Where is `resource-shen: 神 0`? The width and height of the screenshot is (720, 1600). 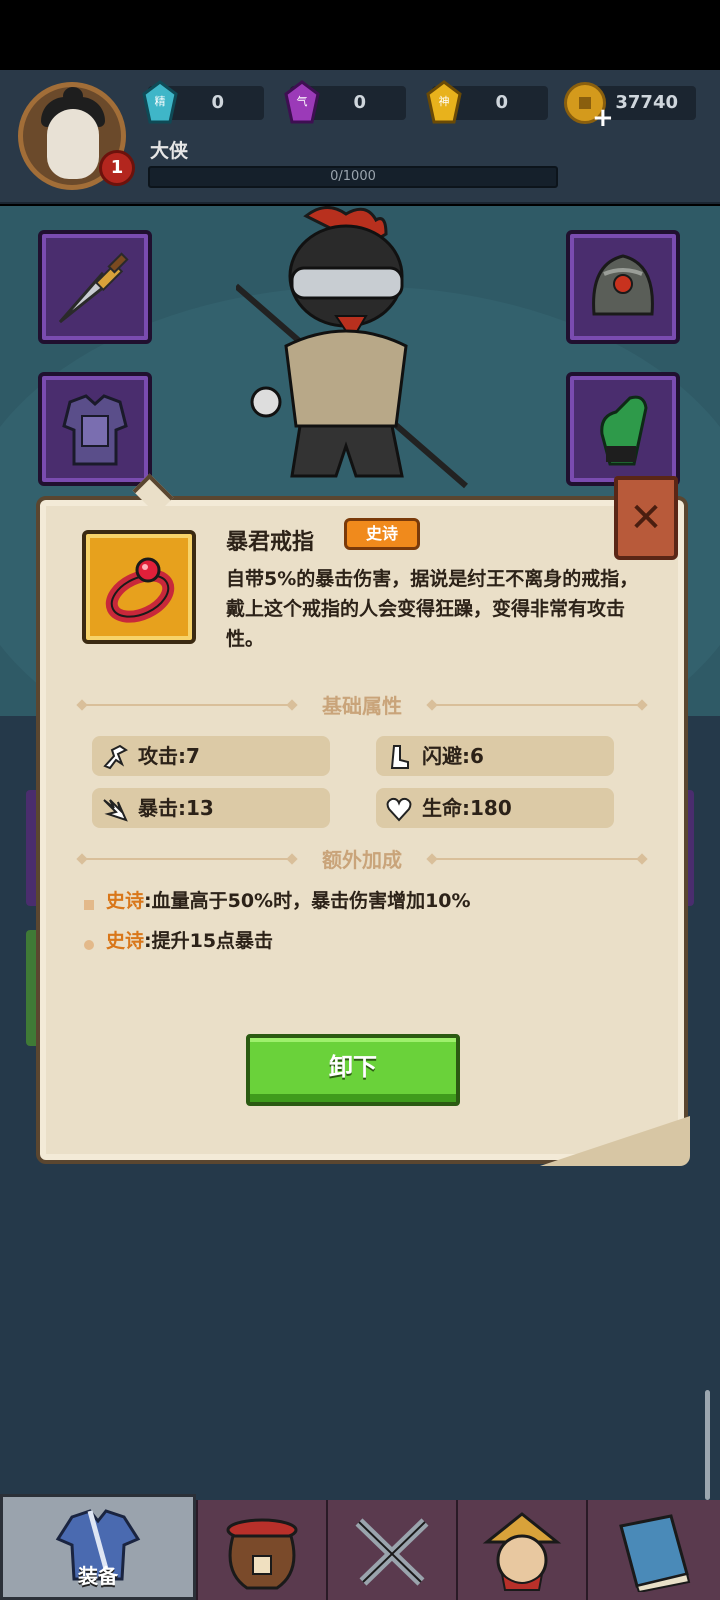
resource-shen: 神 0 is located at coordinates (487, 102).